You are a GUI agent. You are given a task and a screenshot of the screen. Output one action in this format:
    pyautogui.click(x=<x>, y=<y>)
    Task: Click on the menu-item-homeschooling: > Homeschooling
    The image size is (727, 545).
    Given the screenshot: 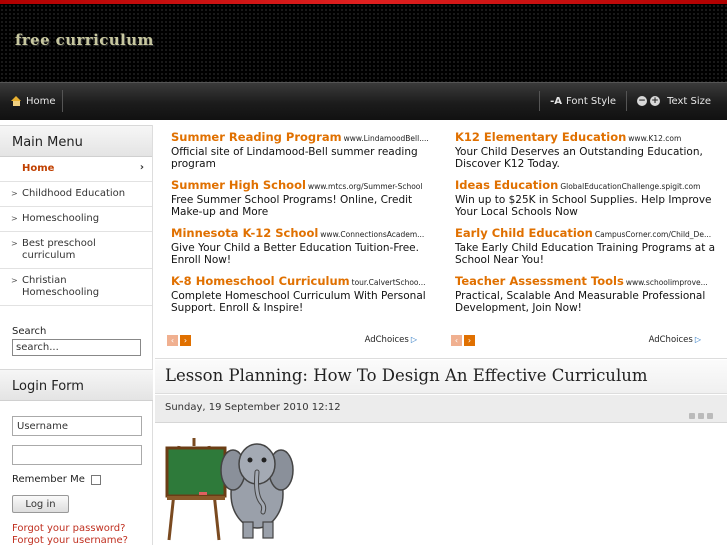 What is the action you would take?
    pyautogui.click(x=76, y=219)
    